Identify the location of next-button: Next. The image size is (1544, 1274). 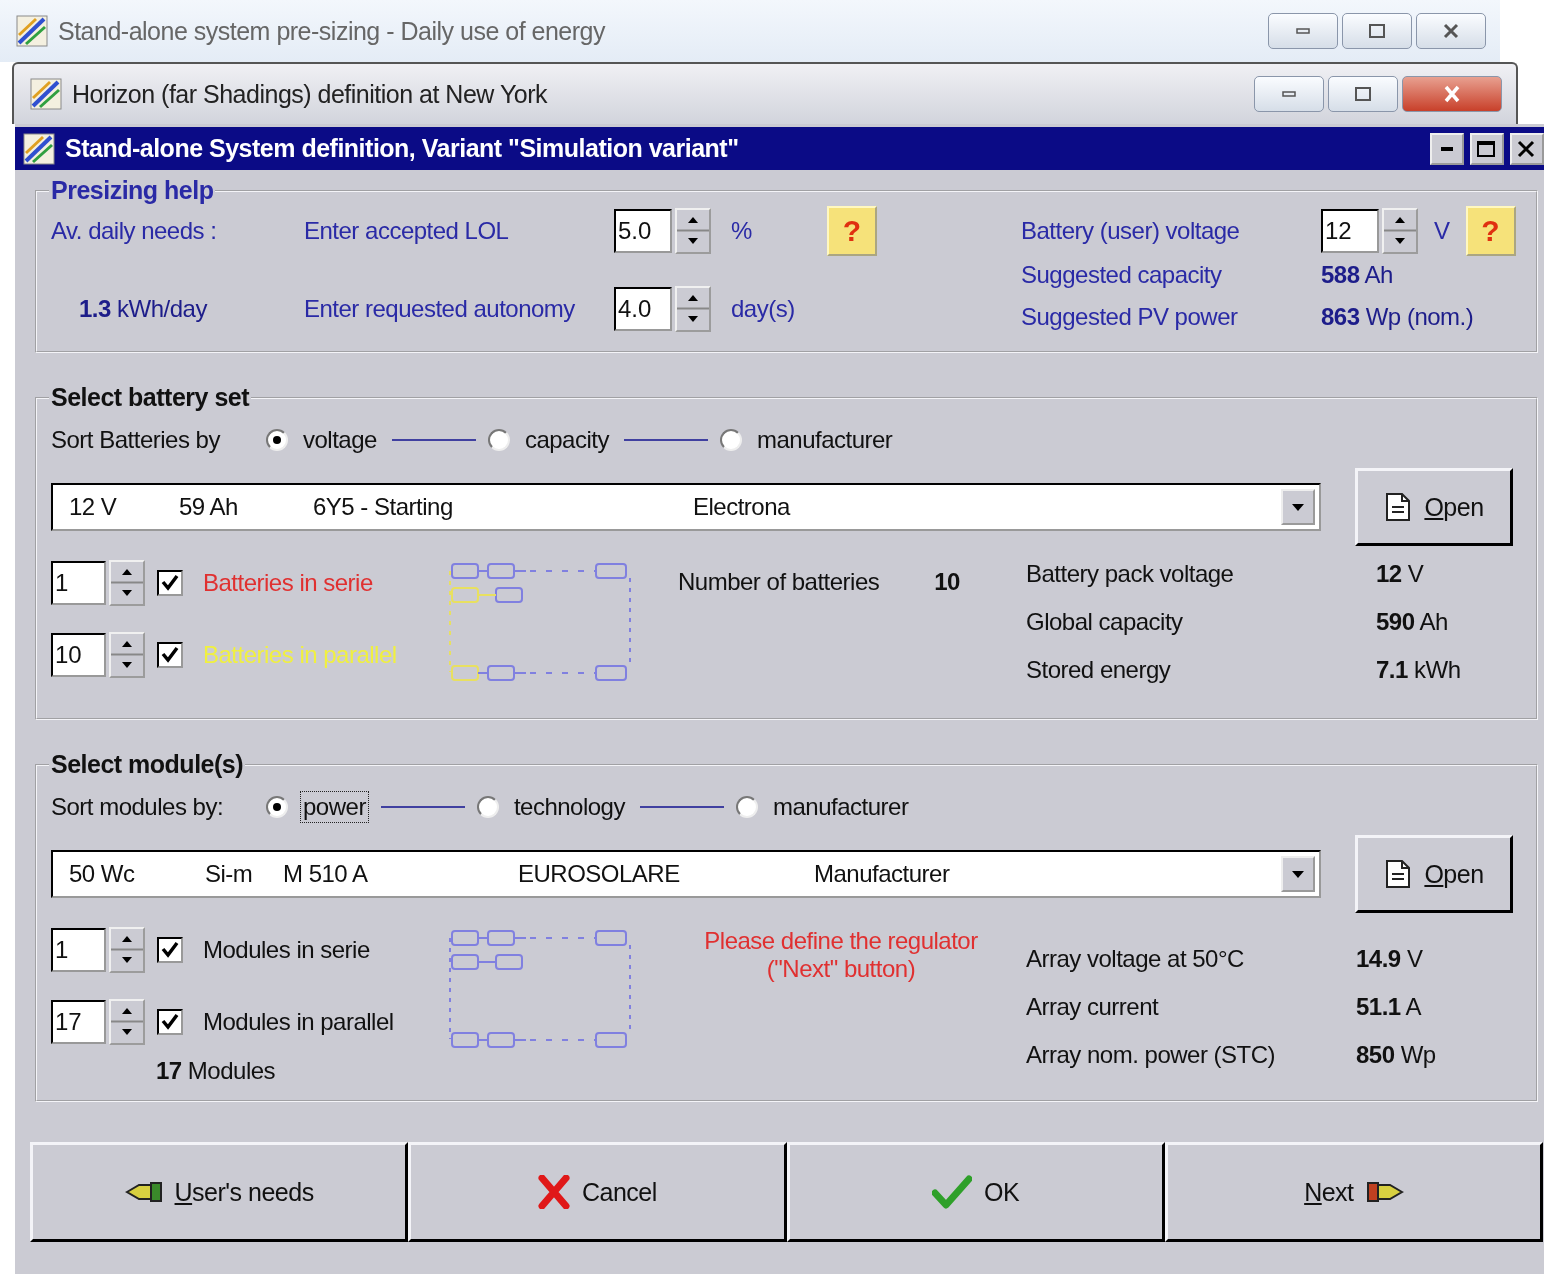
(1353, 1192).